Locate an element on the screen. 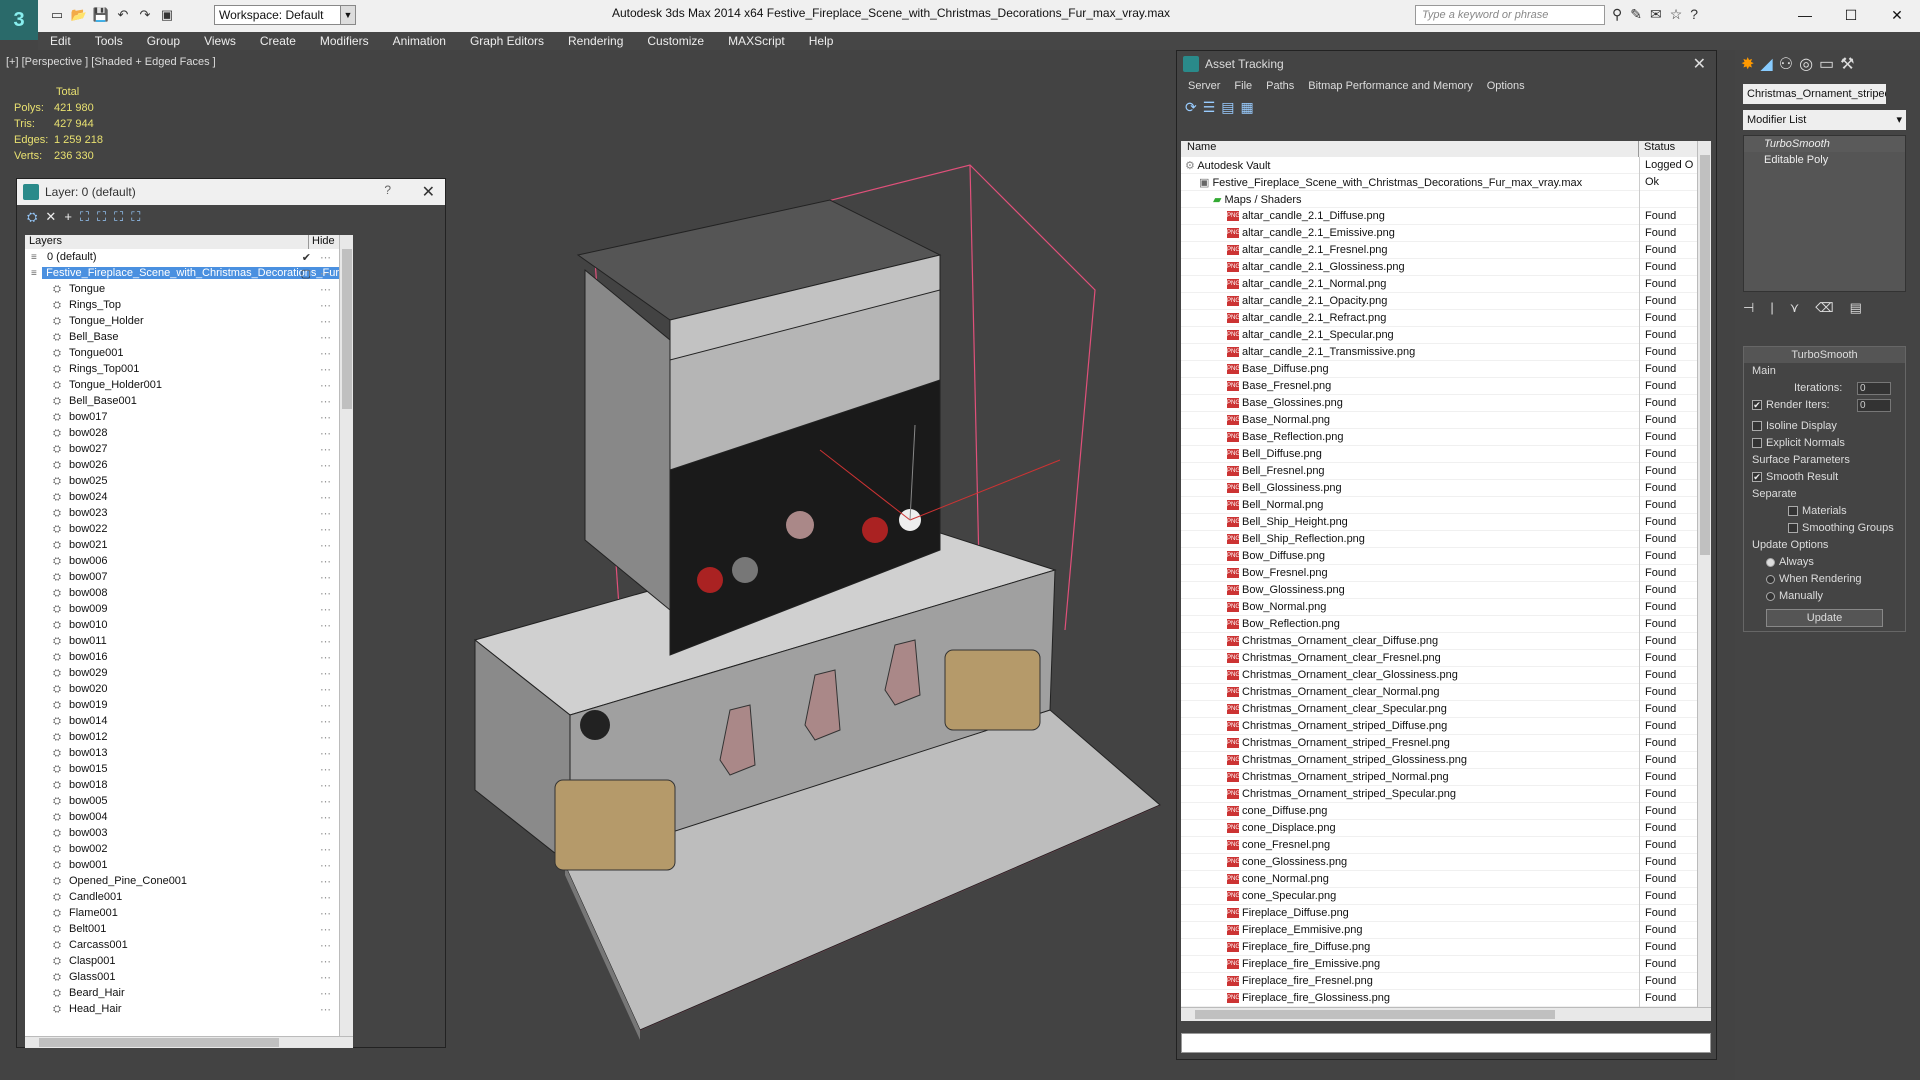 This screenshot has height=1080, width=1920. binoculars-icon: ⚲ is located at coordinates (1617, 14).